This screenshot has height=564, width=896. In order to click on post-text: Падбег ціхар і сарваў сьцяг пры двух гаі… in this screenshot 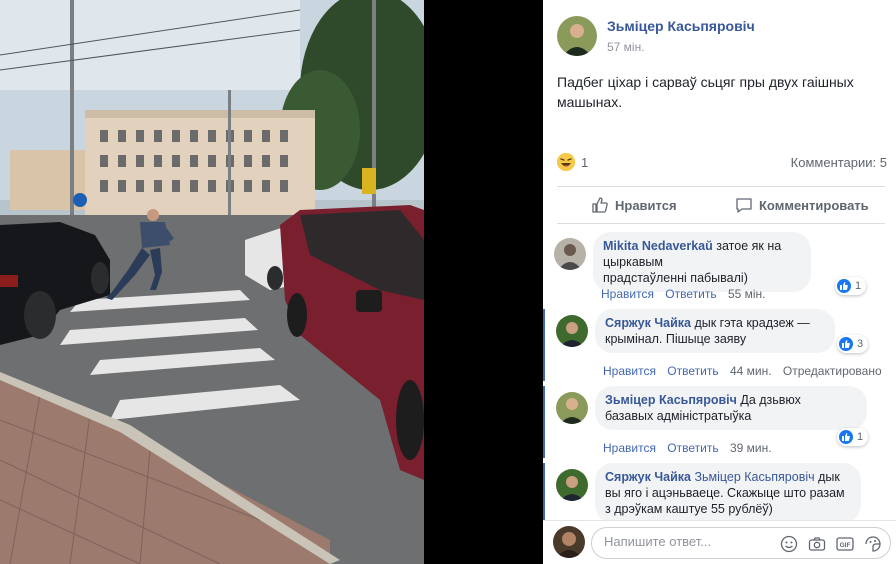, I will do `click(705, 92)`.